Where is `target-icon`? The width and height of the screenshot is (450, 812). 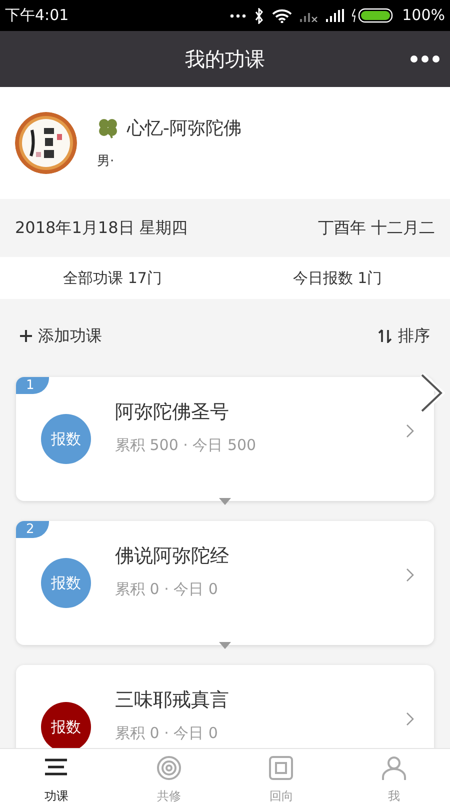 target-icon is located at coordinates (169, 768).